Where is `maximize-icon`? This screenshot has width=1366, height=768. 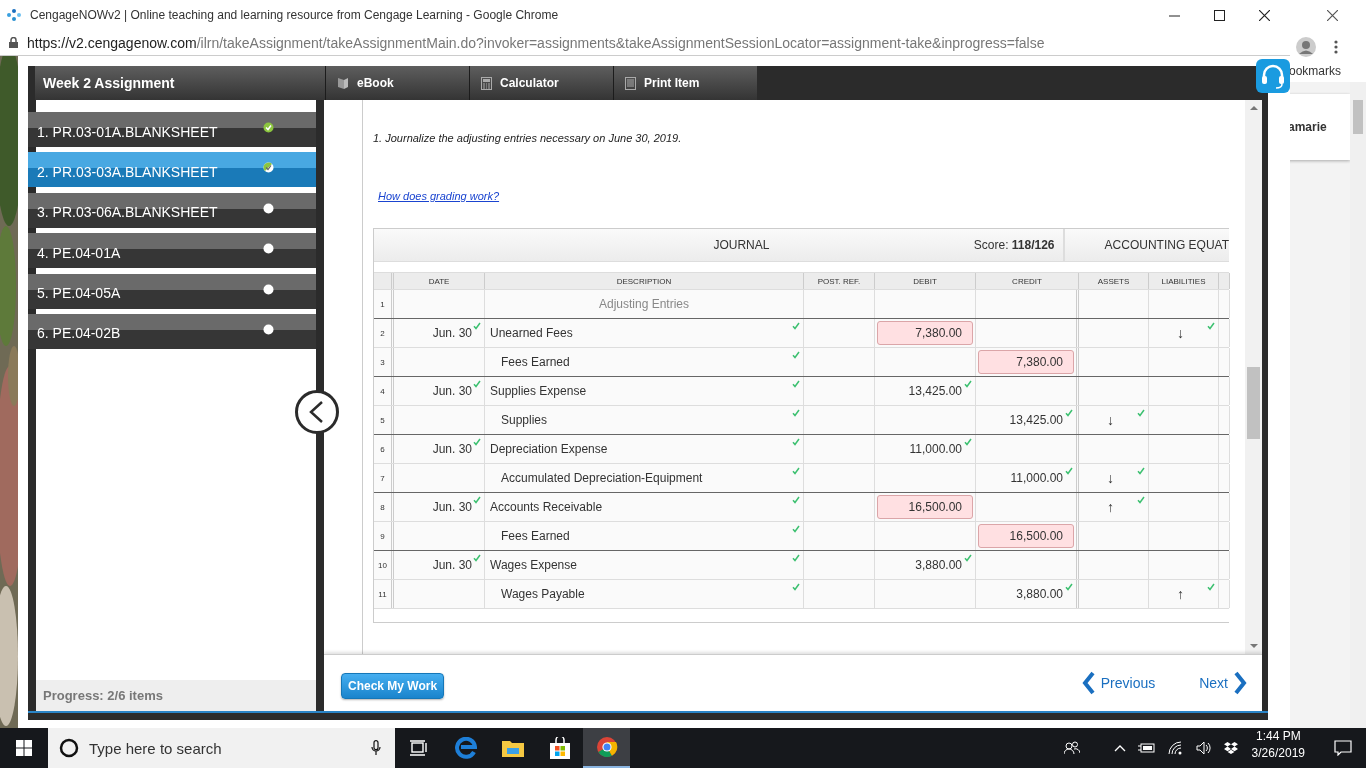
maximize-icon is located at coordinates (1219, 15).